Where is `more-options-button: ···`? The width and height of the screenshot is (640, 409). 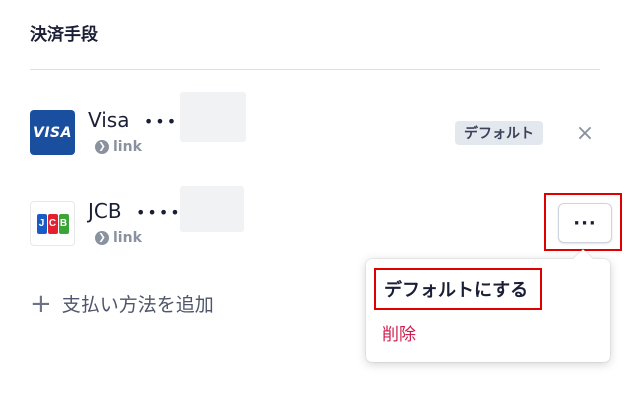 more-options-button: ··· is located at coordinates (585, 223).